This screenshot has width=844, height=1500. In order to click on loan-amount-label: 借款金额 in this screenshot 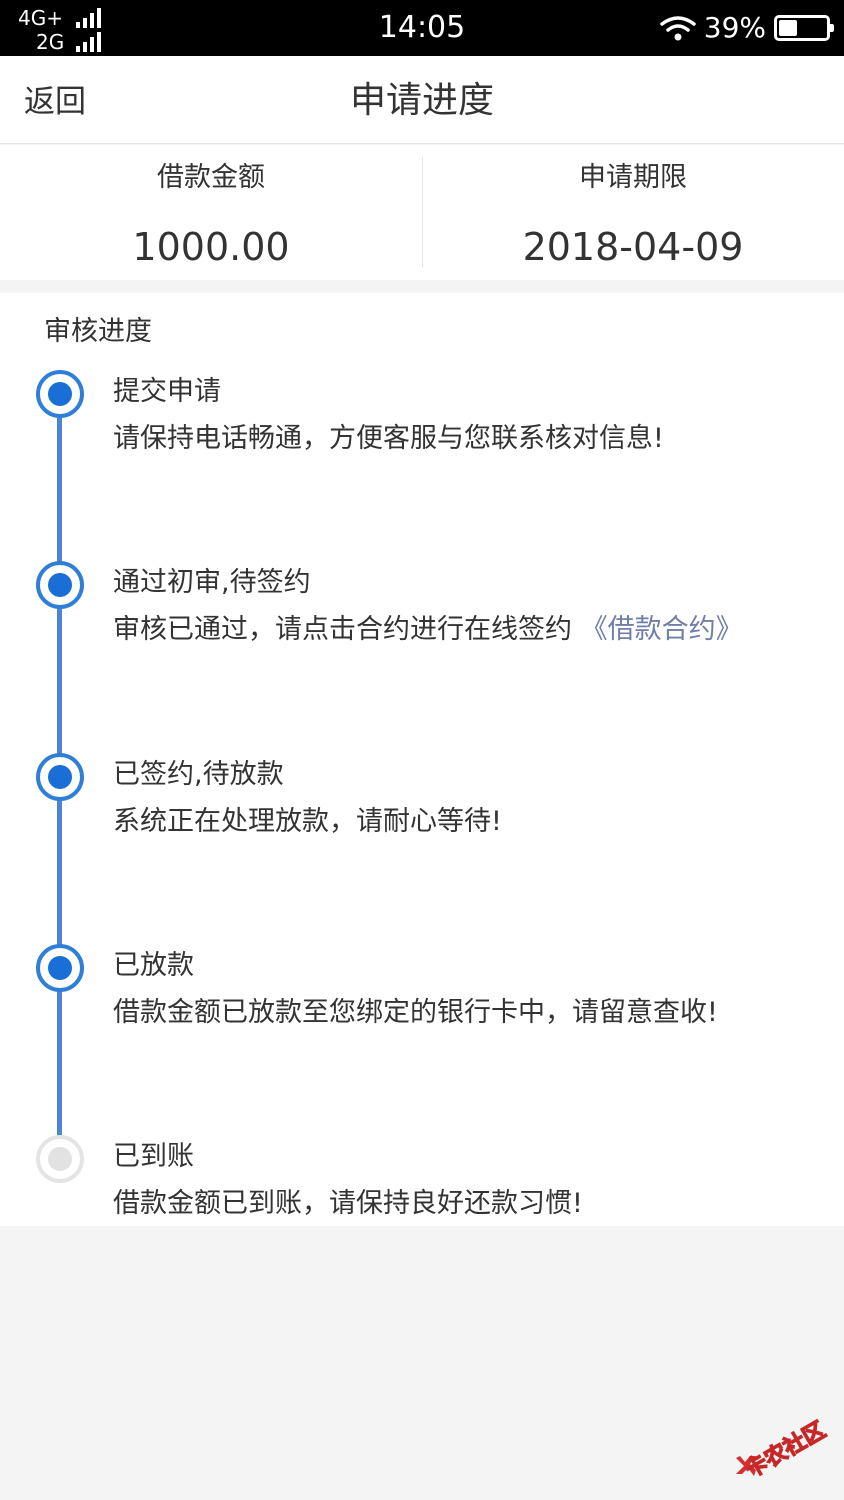, I will do `click(211, 177)`.